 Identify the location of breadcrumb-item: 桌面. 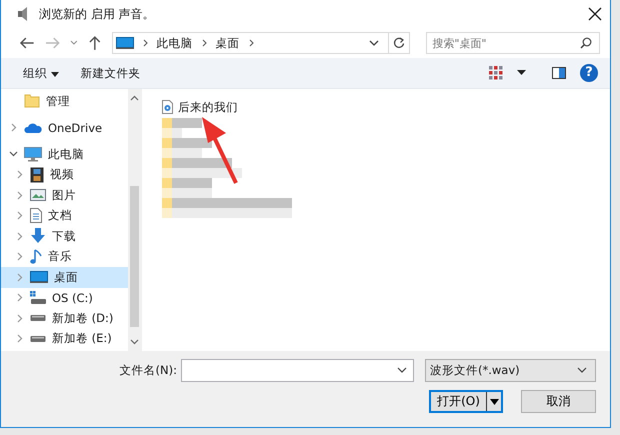
(228, 43).